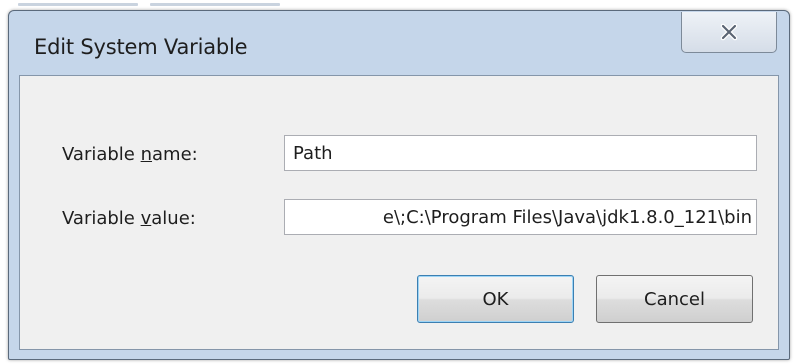  I want to click on variable-value-input, so click(520, 217).